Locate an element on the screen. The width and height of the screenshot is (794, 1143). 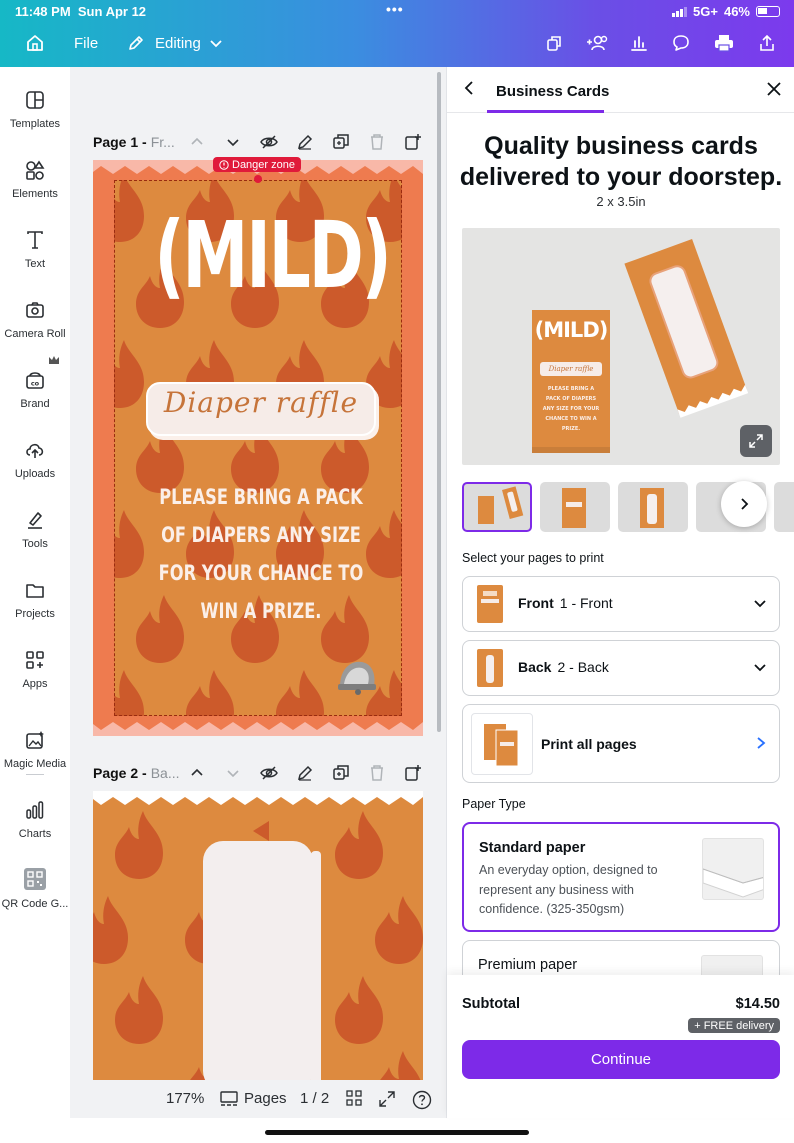
expand-icon is located at coordinates (756, 441).